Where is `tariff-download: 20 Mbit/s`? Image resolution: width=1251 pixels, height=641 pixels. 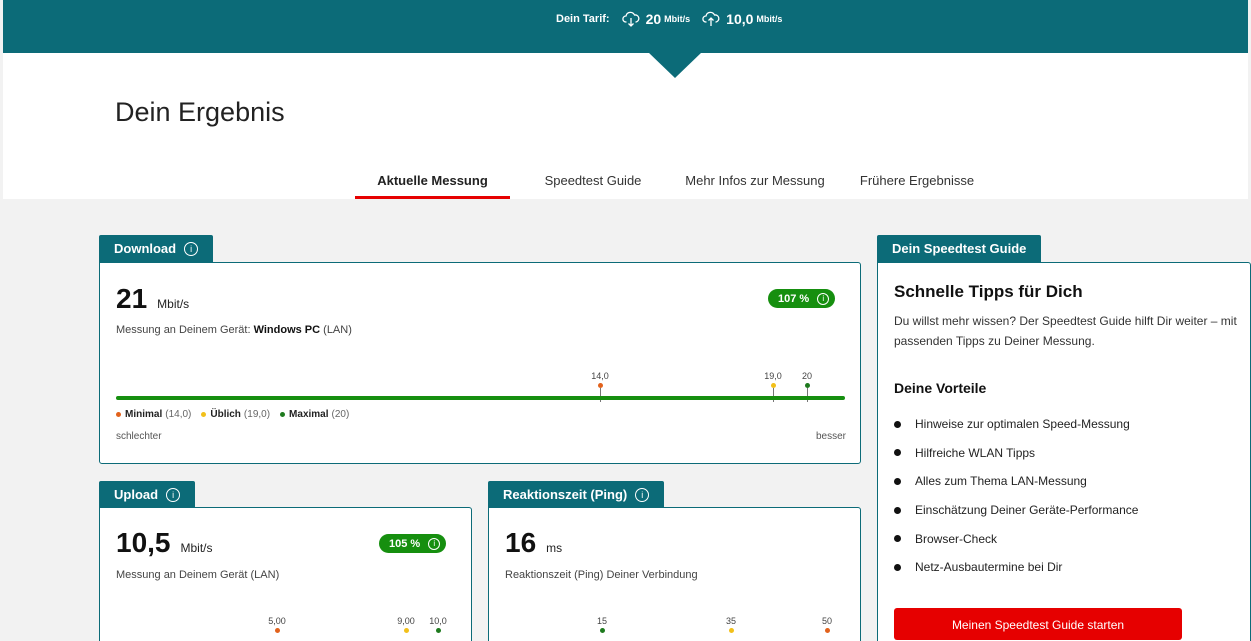 tariff-download: 20 Mbit/s is located at coordinates (656, 19).